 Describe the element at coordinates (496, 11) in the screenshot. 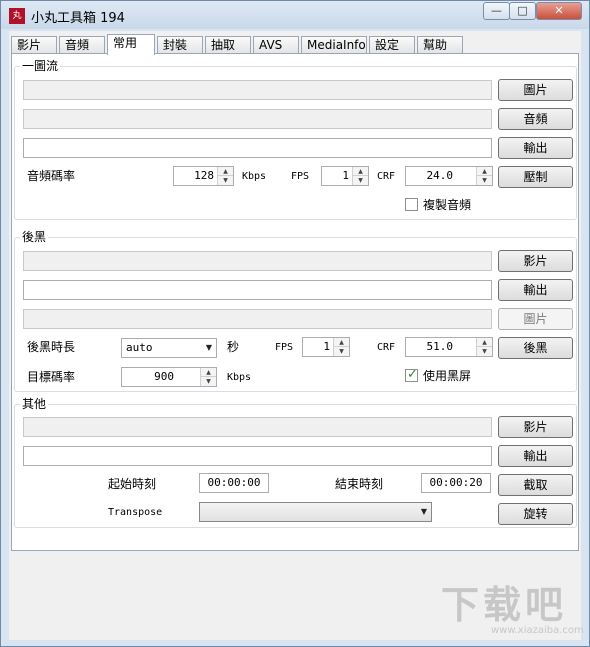

I see `minimize-button: —` at that location.